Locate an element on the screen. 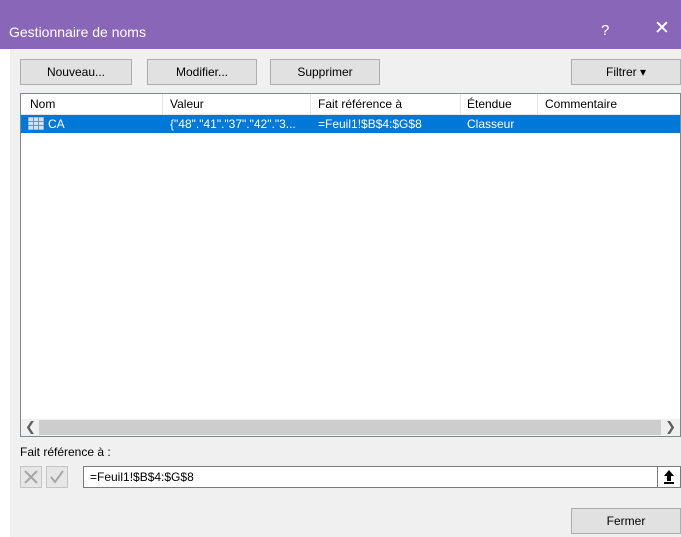 The width and height of the screenshot is (681, 537). scroll-left-icon: ❮ is located at coordinates (30, 427).